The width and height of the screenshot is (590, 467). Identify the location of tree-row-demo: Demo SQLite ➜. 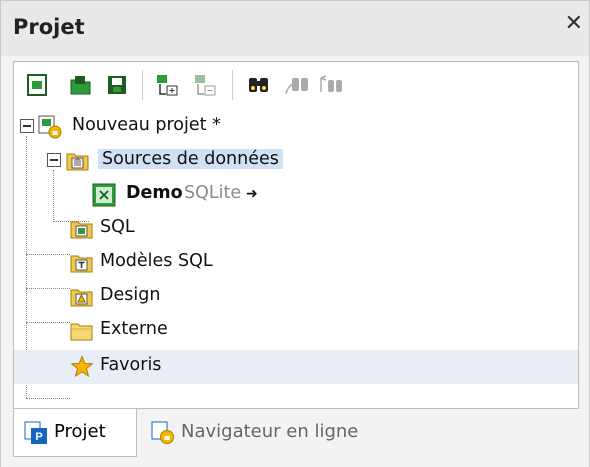
(296, 195).